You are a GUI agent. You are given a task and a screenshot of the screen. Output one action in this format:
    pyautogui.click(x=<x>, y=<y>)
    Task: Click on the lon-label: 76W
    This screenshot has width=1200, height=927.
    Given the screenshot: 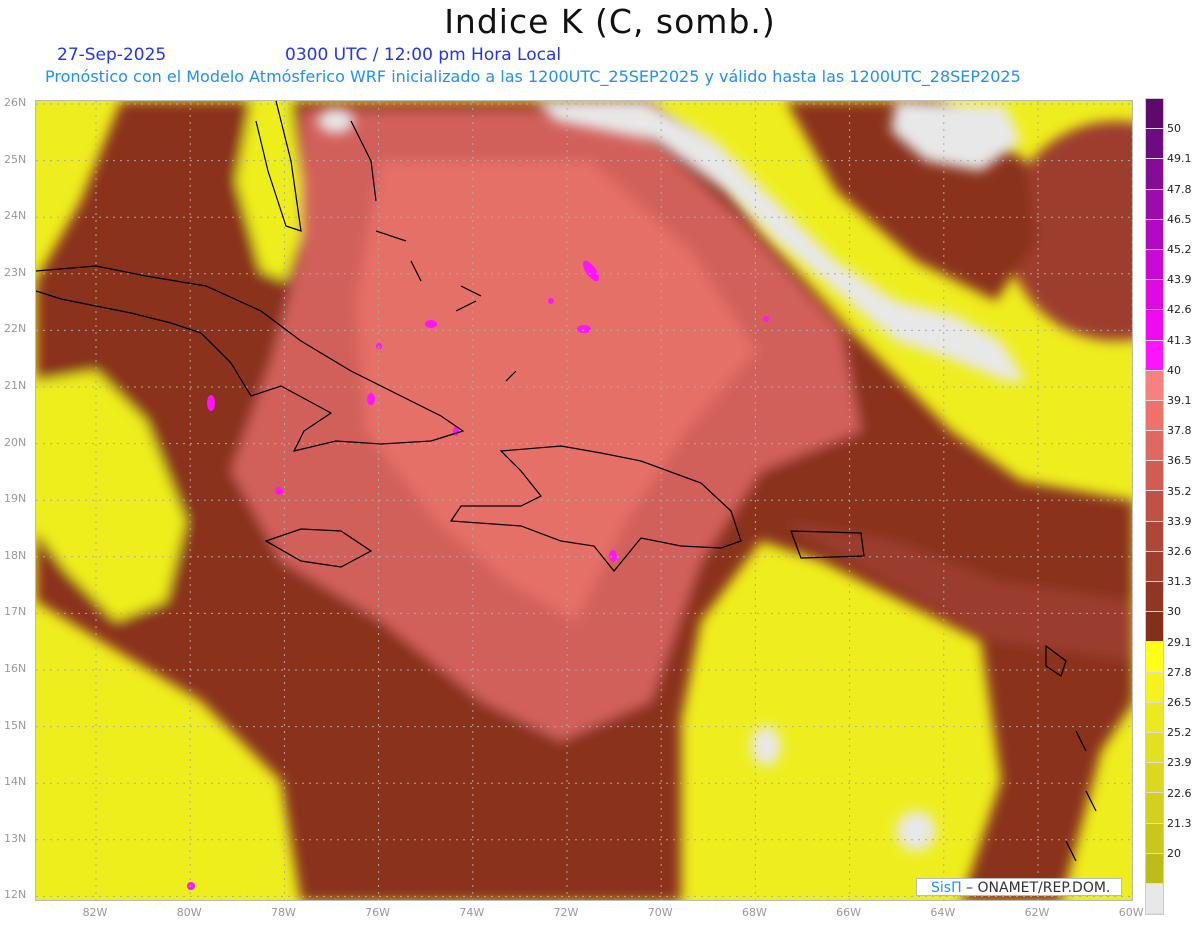 What is the action you would take?
    pyautogui.click(x=378, y=912)
    